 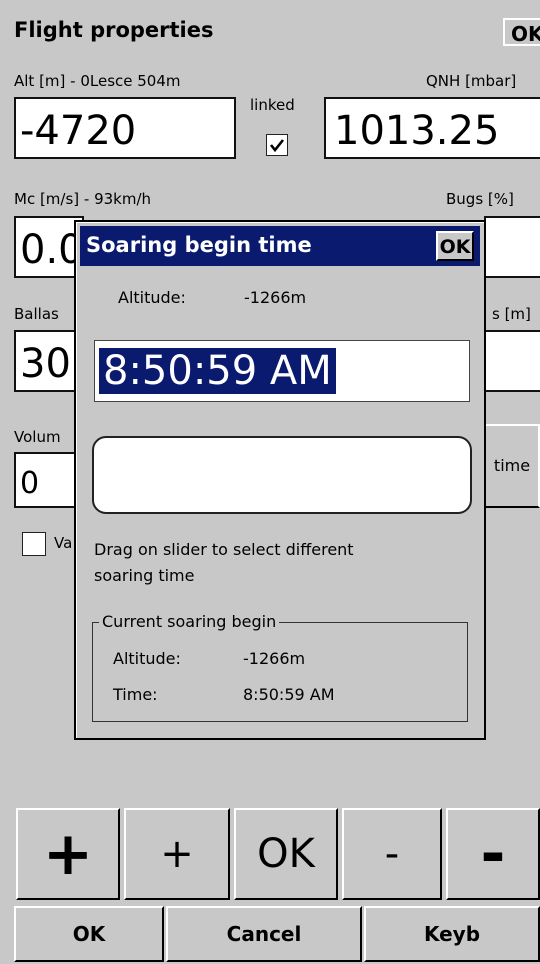 What do you see at coordinates (282, 475) in the screenshot?
I see `soaring-time-slider` at bounding box center [282, 475].